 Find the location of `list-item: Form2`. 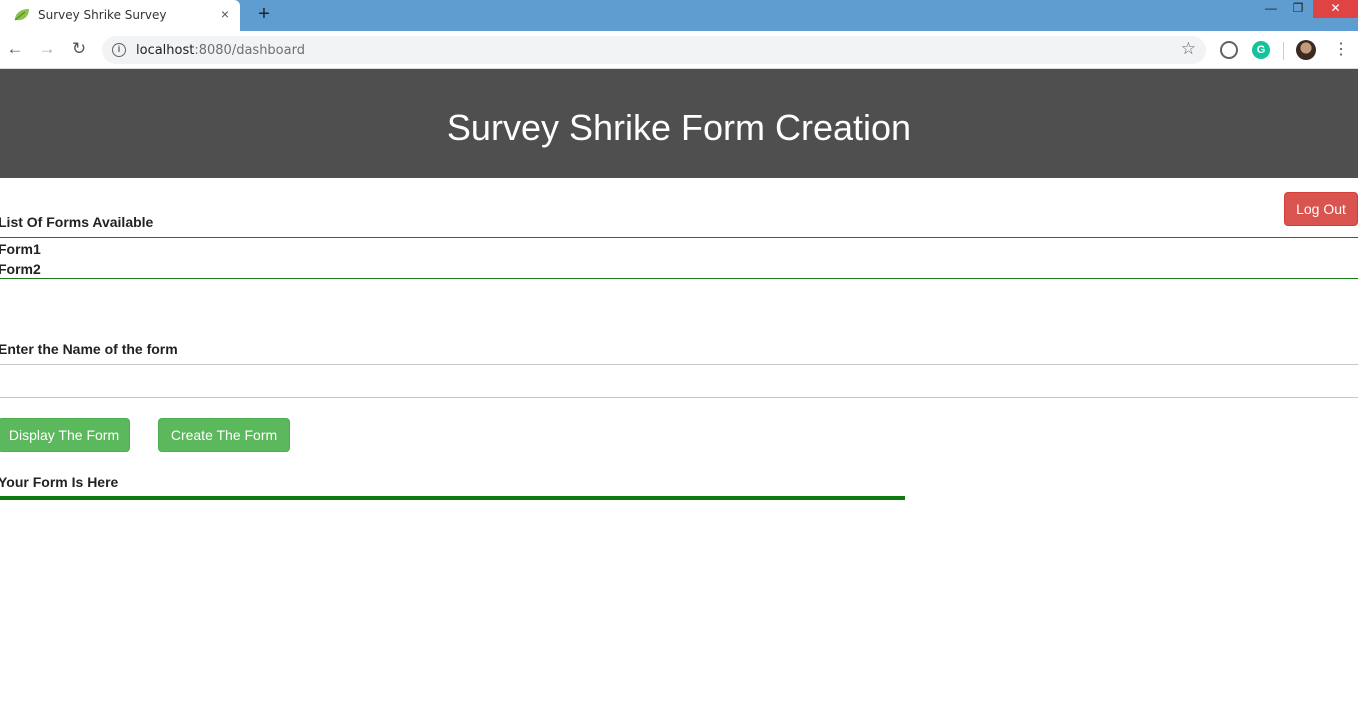

list-item: Form2 is located at coordinates (20, 269).